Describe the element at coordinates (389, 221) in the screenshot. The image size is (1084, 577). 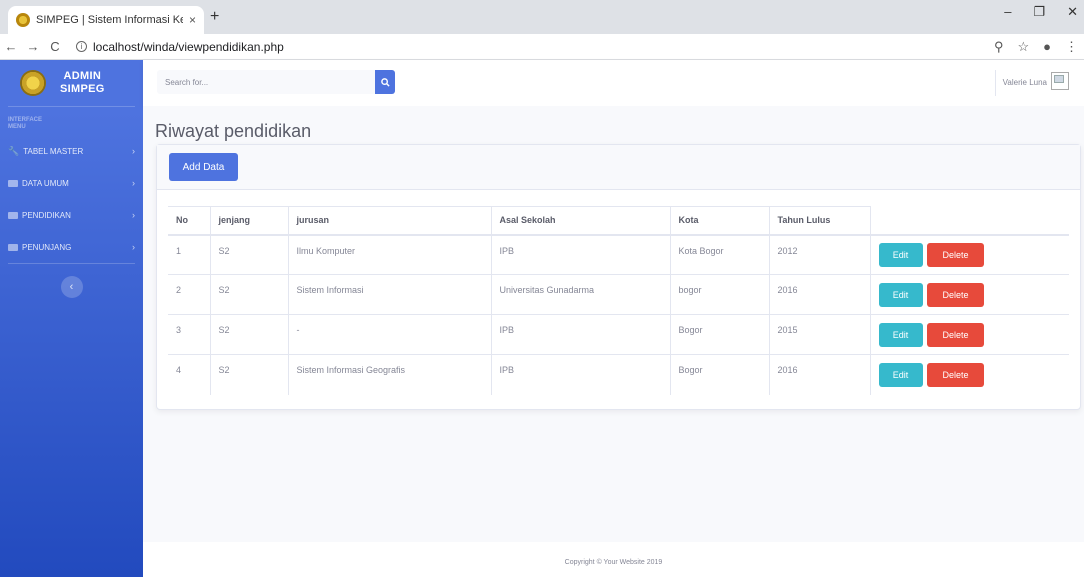
I see `column-header-jurusan: jurusan` at that location.